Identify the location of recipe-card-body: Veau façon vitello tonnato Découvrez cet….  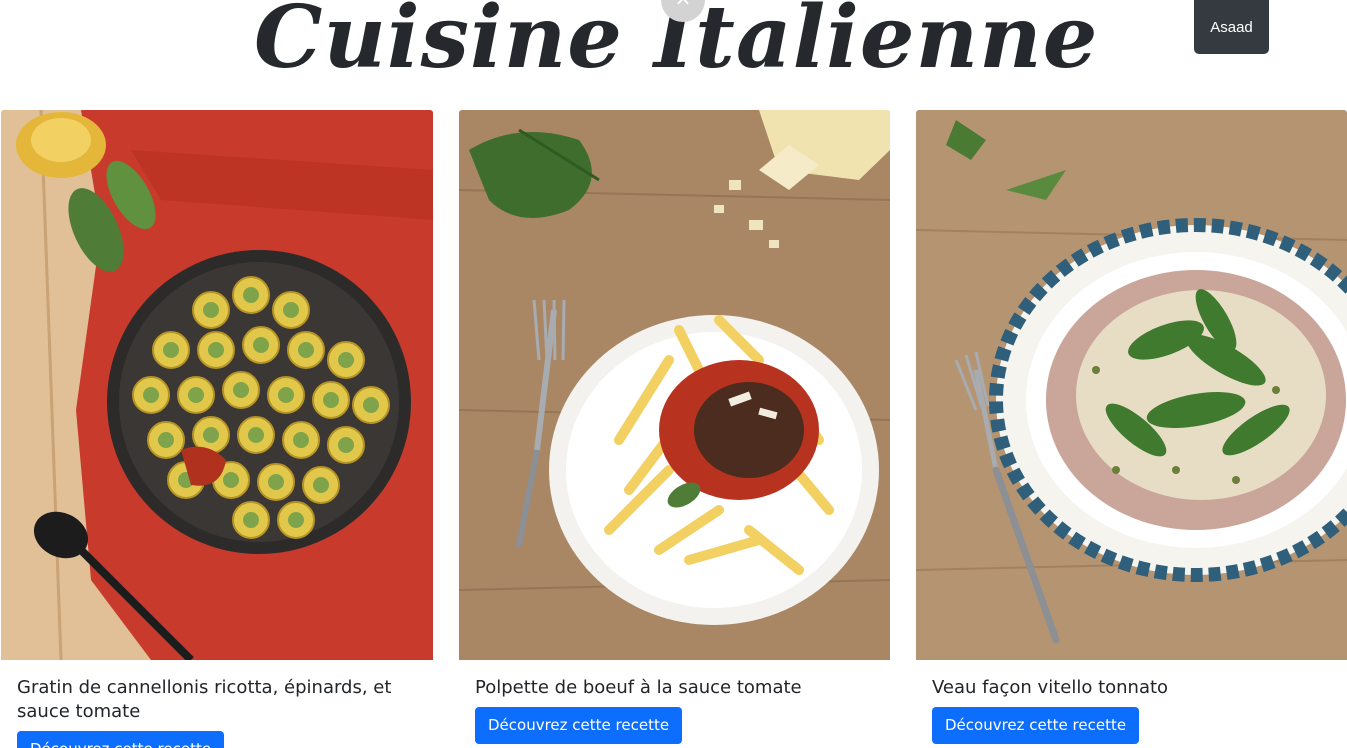
(1131, 702).